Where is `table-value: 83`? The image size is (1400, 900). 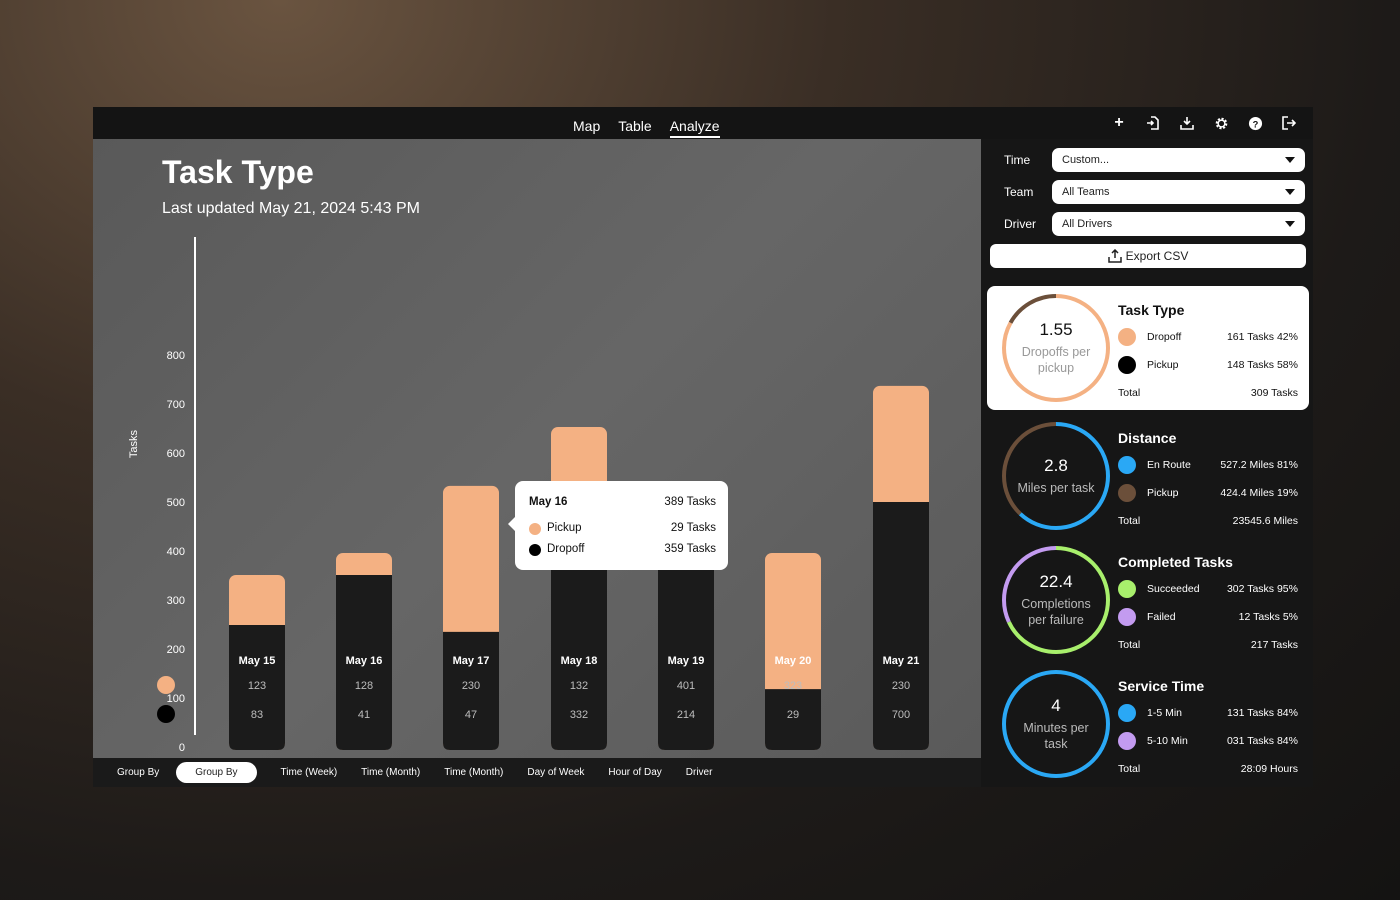 table-value: 83 is located at coordinates (257, 715).